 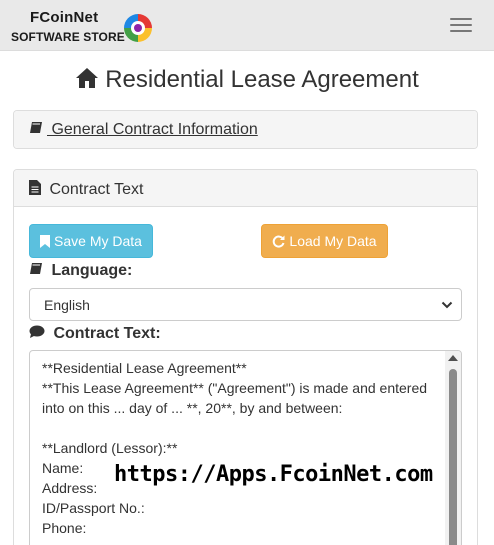 What do you see at coordinates (247, 25) in the screenshot?
I see `navbar: FCoinNet SOFTWARE STORE` at bounding box center [247, 25].